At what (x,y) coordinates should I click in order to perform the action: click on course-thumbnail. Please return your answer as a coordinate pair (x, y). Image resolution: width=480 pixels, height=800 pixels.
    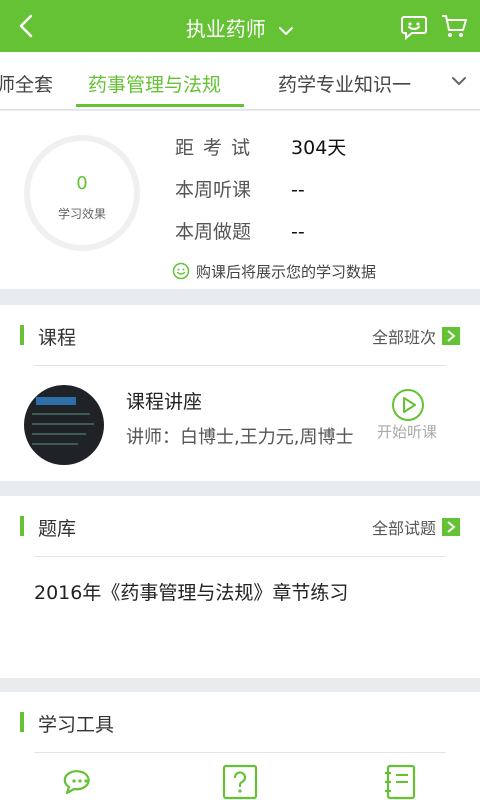
    Looking at the image, I should click on (64, 425).